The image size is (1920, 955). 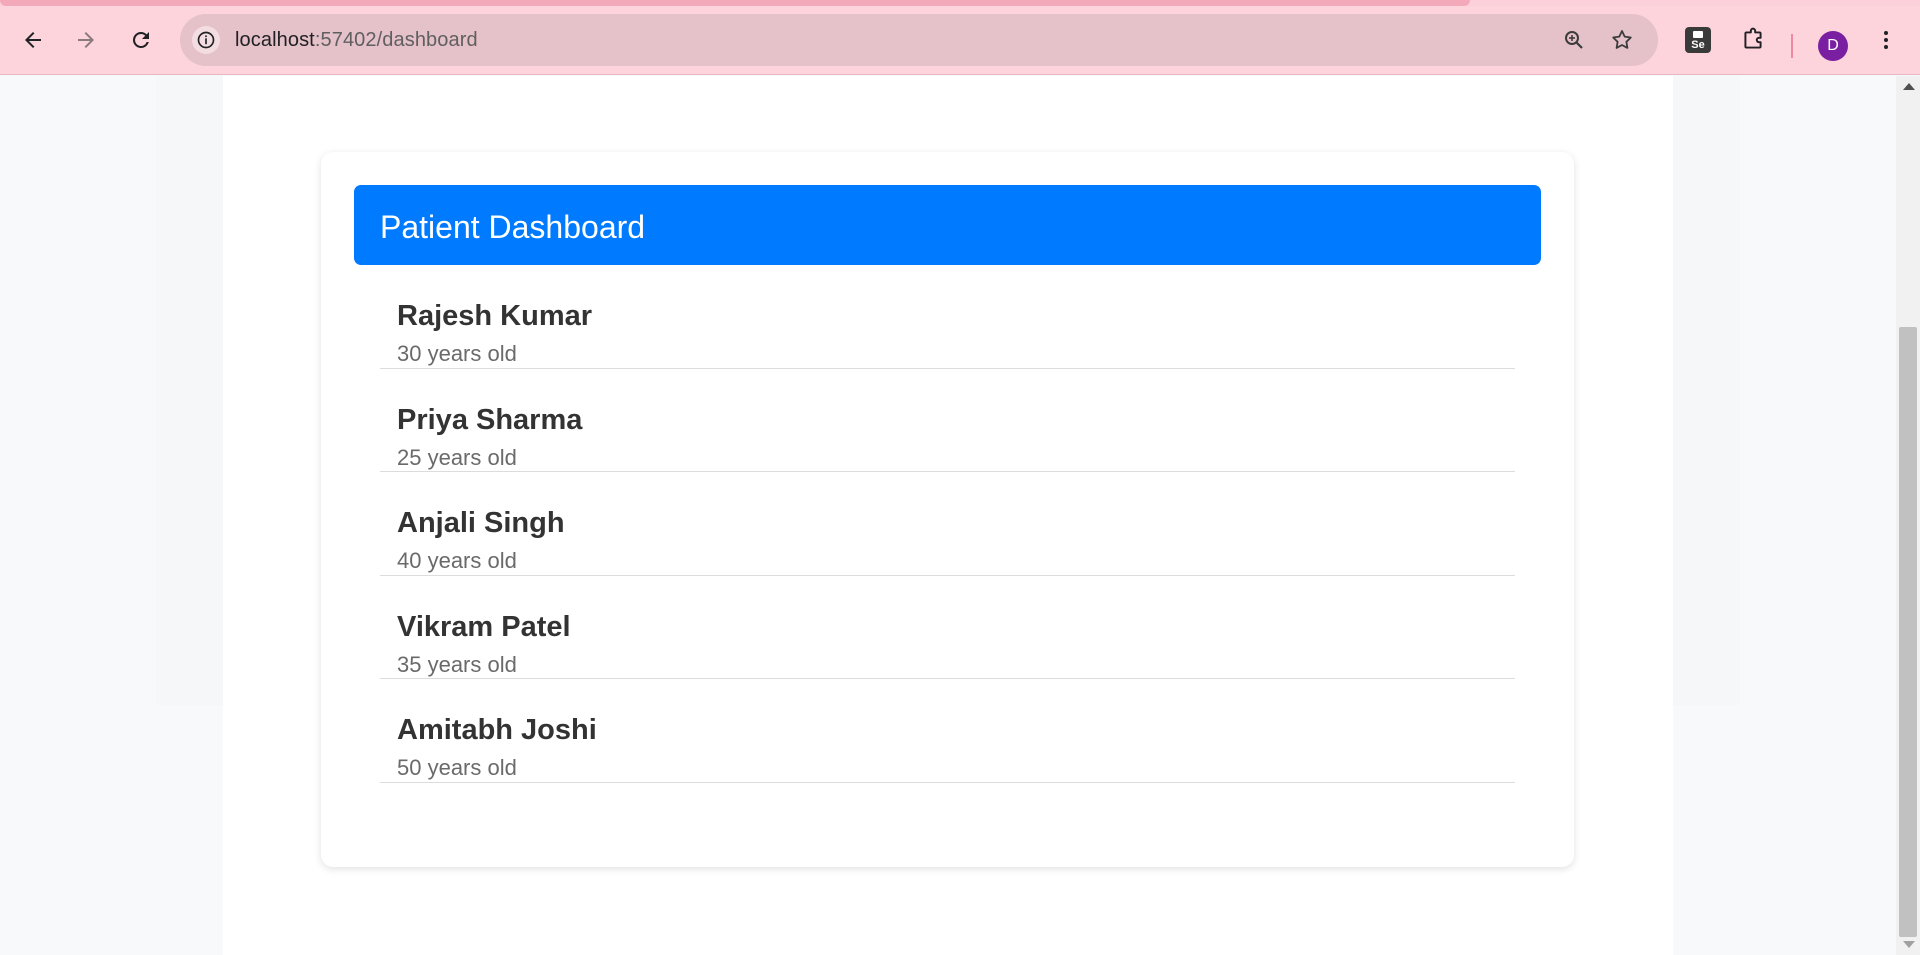 What do you see at coordinates (1574, 40) in the screenshot?
I see `zoom-icon` at bounding box center [1574, 40].